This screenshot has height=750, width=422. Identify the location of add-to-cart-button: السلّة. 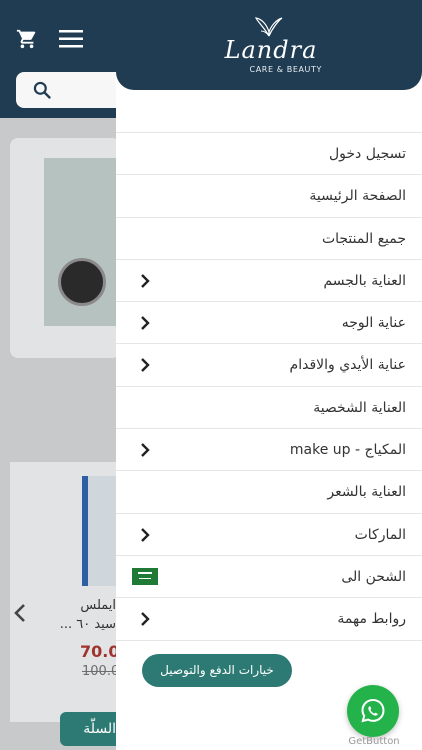
(90, 729).